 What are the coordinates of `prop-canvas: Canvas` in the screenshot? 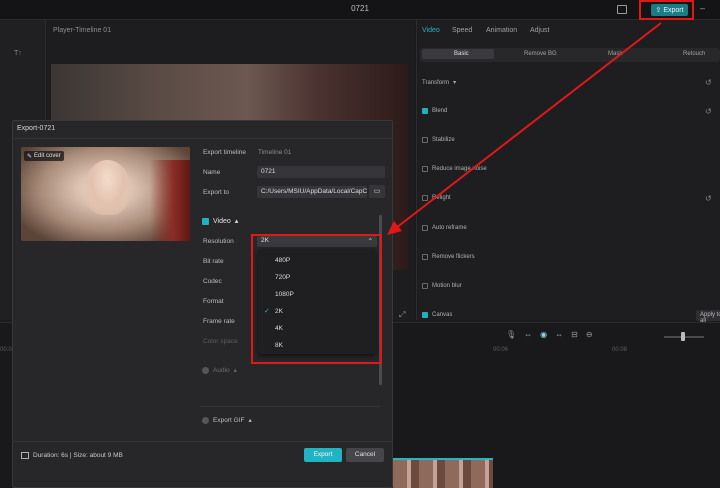 It's located at (437, 315).